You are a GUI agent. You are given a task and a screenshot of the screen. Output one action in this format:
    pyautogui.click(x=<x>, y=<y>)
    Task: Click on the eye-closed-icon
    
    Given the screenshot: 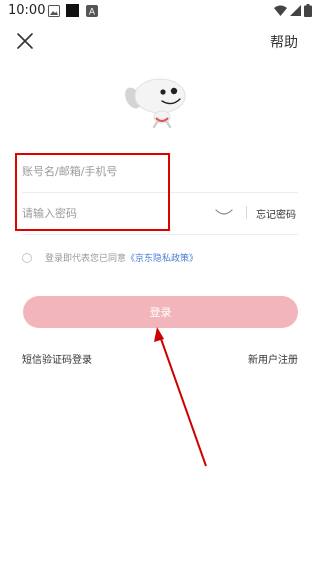 What is the action you would take?
    pyautogui.click(x=224, y=213)
    